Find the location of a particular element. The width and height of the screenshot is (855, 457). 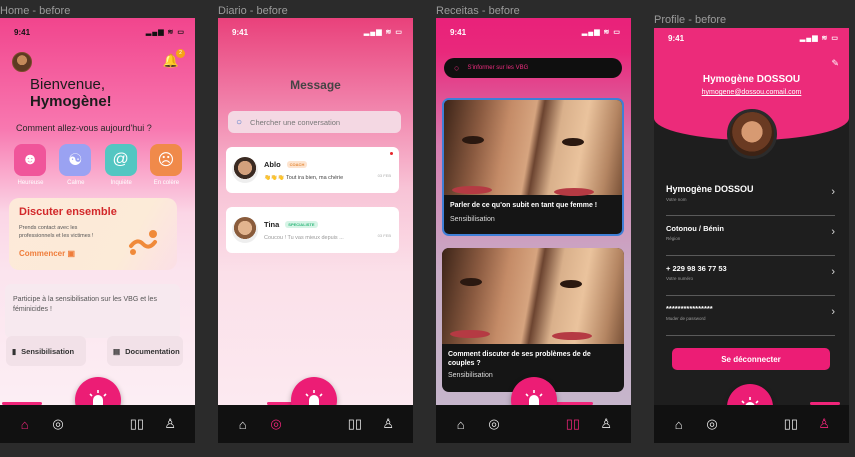

profile-row-password: **************** Muder de password › is located at coordinates (750, 318).